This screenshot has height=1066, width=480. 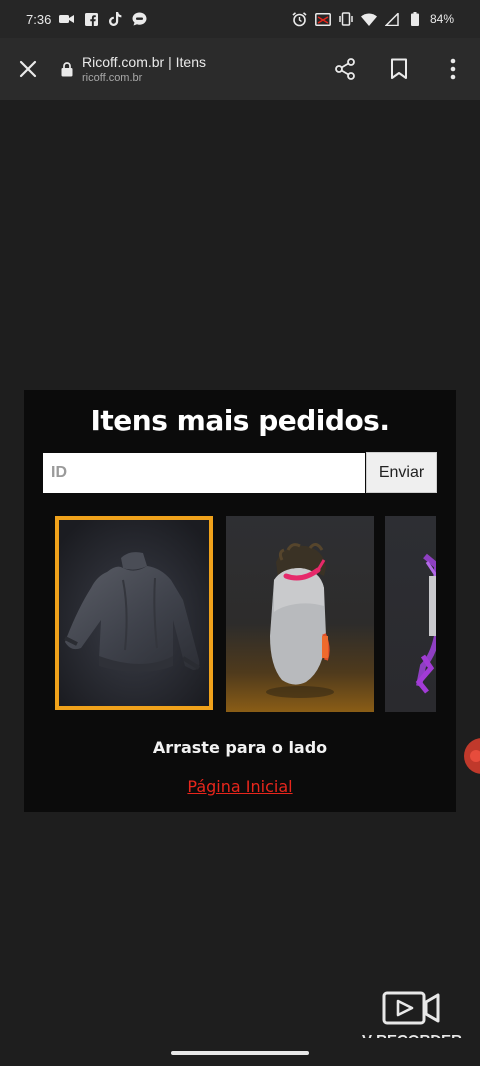 What do you see at coordinates (392, 19) in the screenshot?
I see `signal-icon` at bounding box center [392, 19].